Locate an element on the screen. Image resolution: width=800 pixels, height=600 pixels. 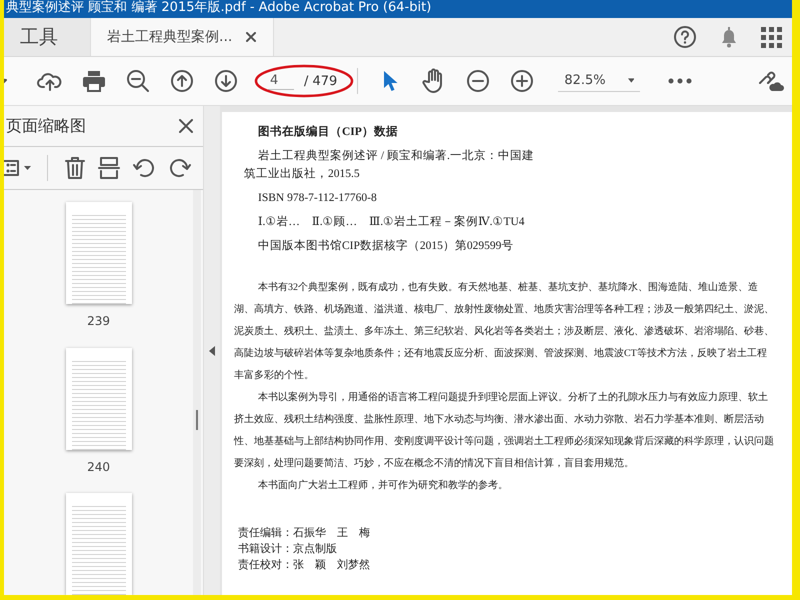
cip-line: 岩土工程典型案例述评 / 顾宝和编著.一北京：中国建筑工业出版社，2015.5 is located at coordinates (389, 165).